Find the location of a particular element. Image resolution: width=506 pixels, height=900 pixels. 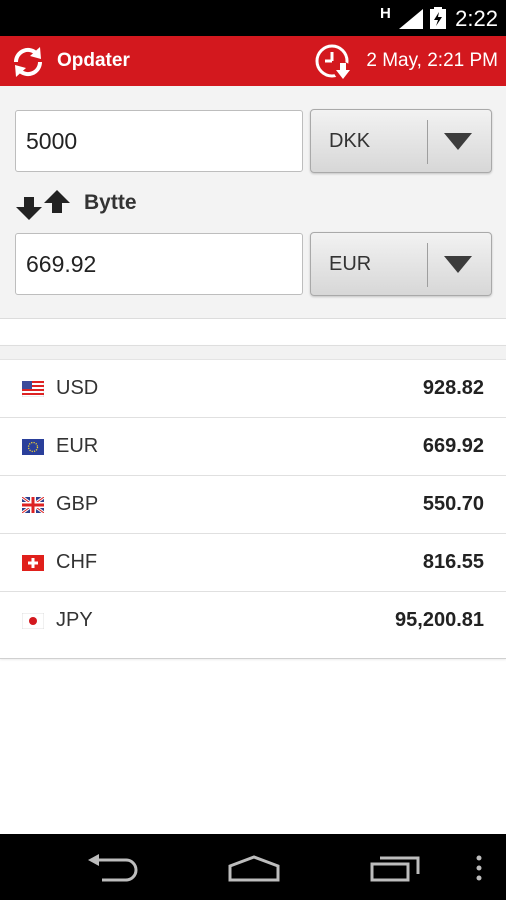

currency-code: USD is located at coordinates (77, 388).